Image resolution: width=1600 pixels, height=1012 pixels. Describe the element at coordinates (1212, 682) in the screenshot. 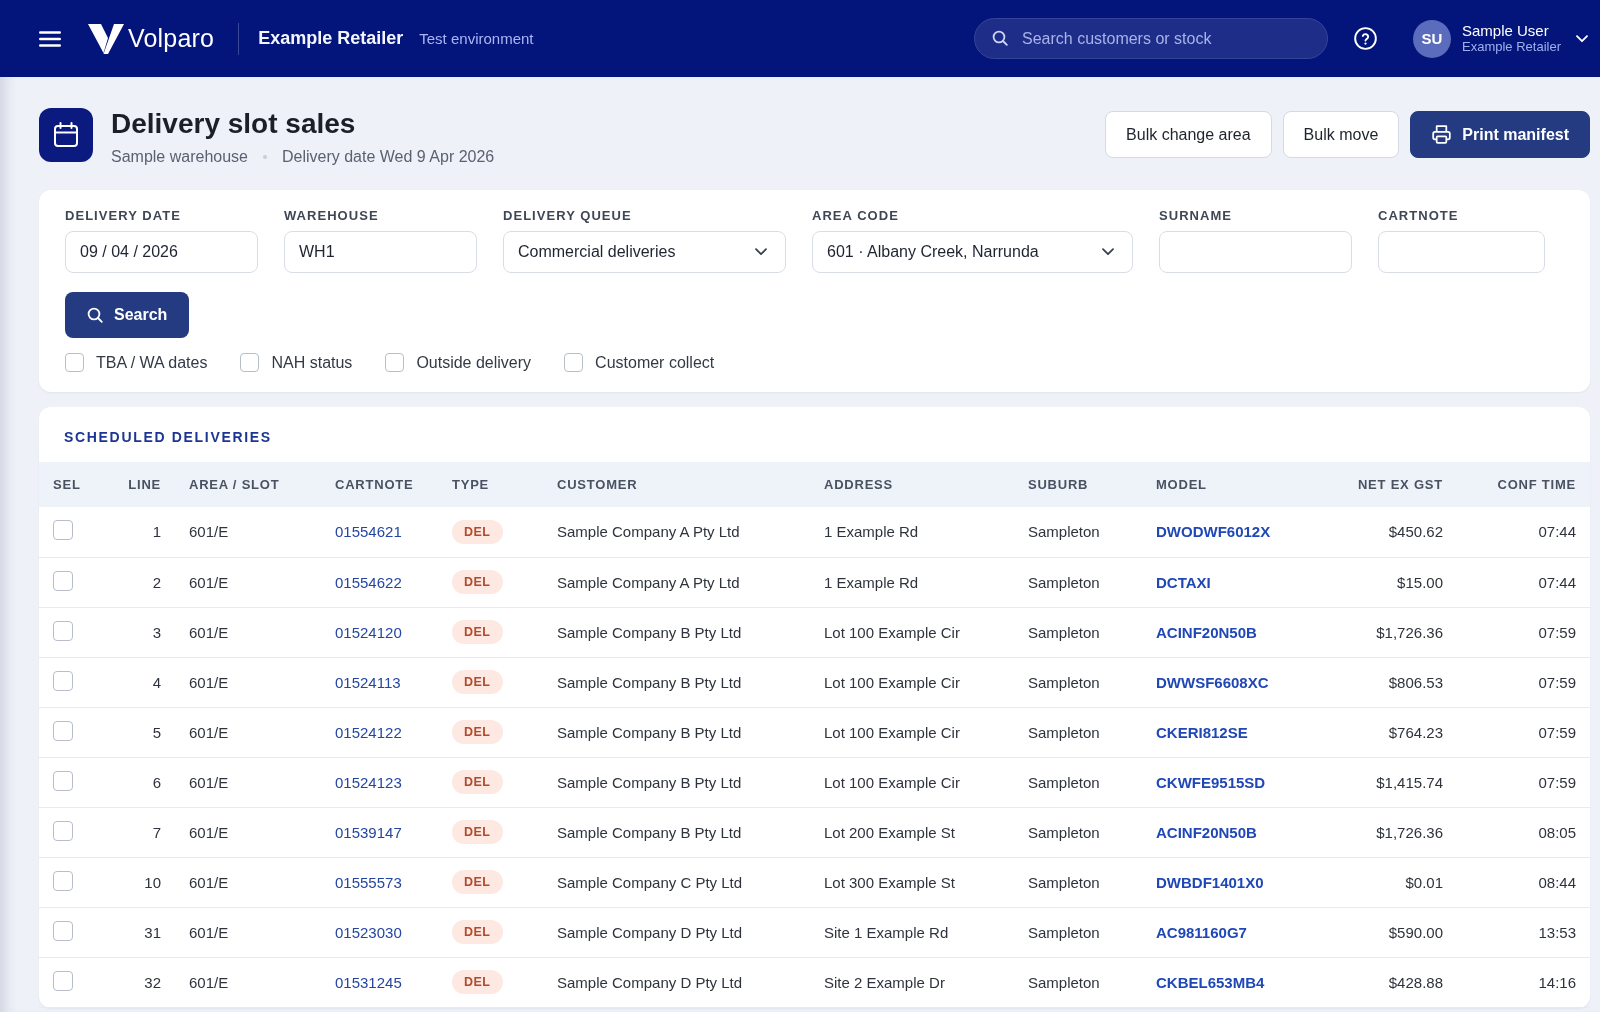

I see `model-link: DWWSF6608XC` at that location.